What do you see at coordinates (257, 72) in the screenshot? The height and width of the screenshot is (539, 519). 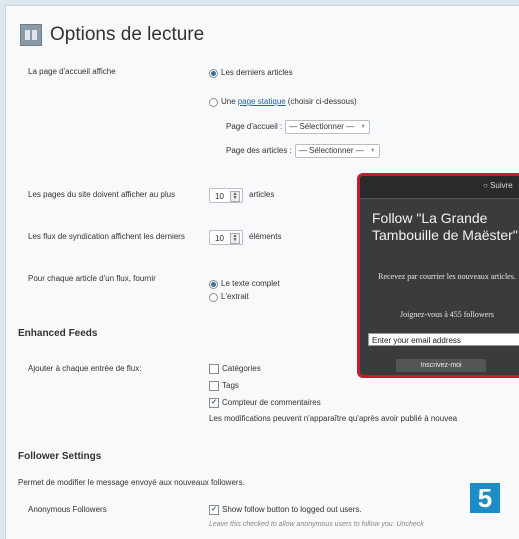 I see `option-latest-label: Les derniers articles` at bounding box center [257, 72].